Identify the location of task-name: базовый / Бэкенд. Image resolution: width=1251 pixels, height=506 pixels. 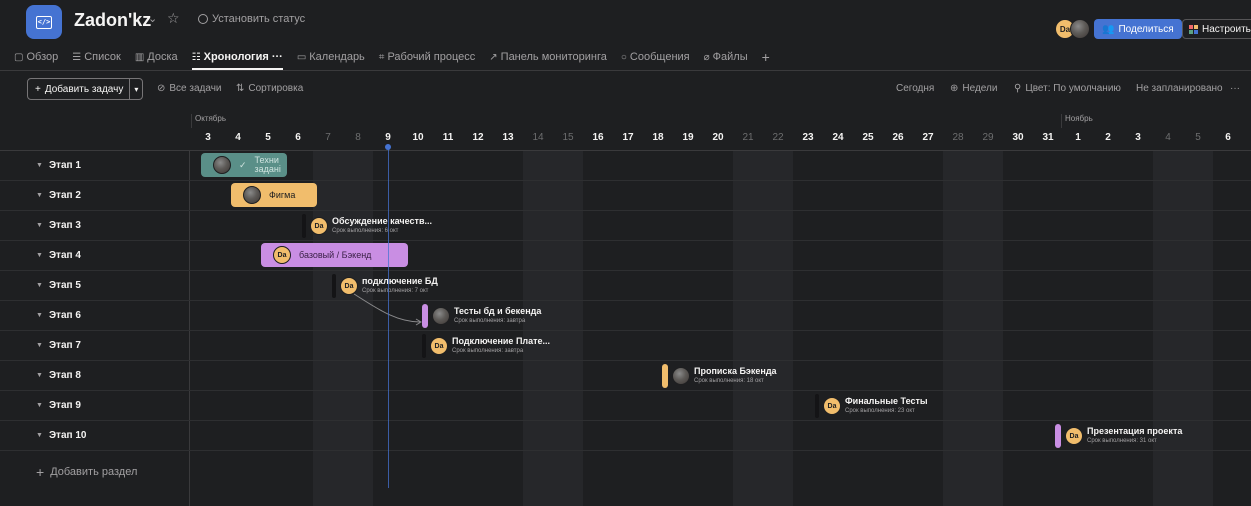
(335, 255).